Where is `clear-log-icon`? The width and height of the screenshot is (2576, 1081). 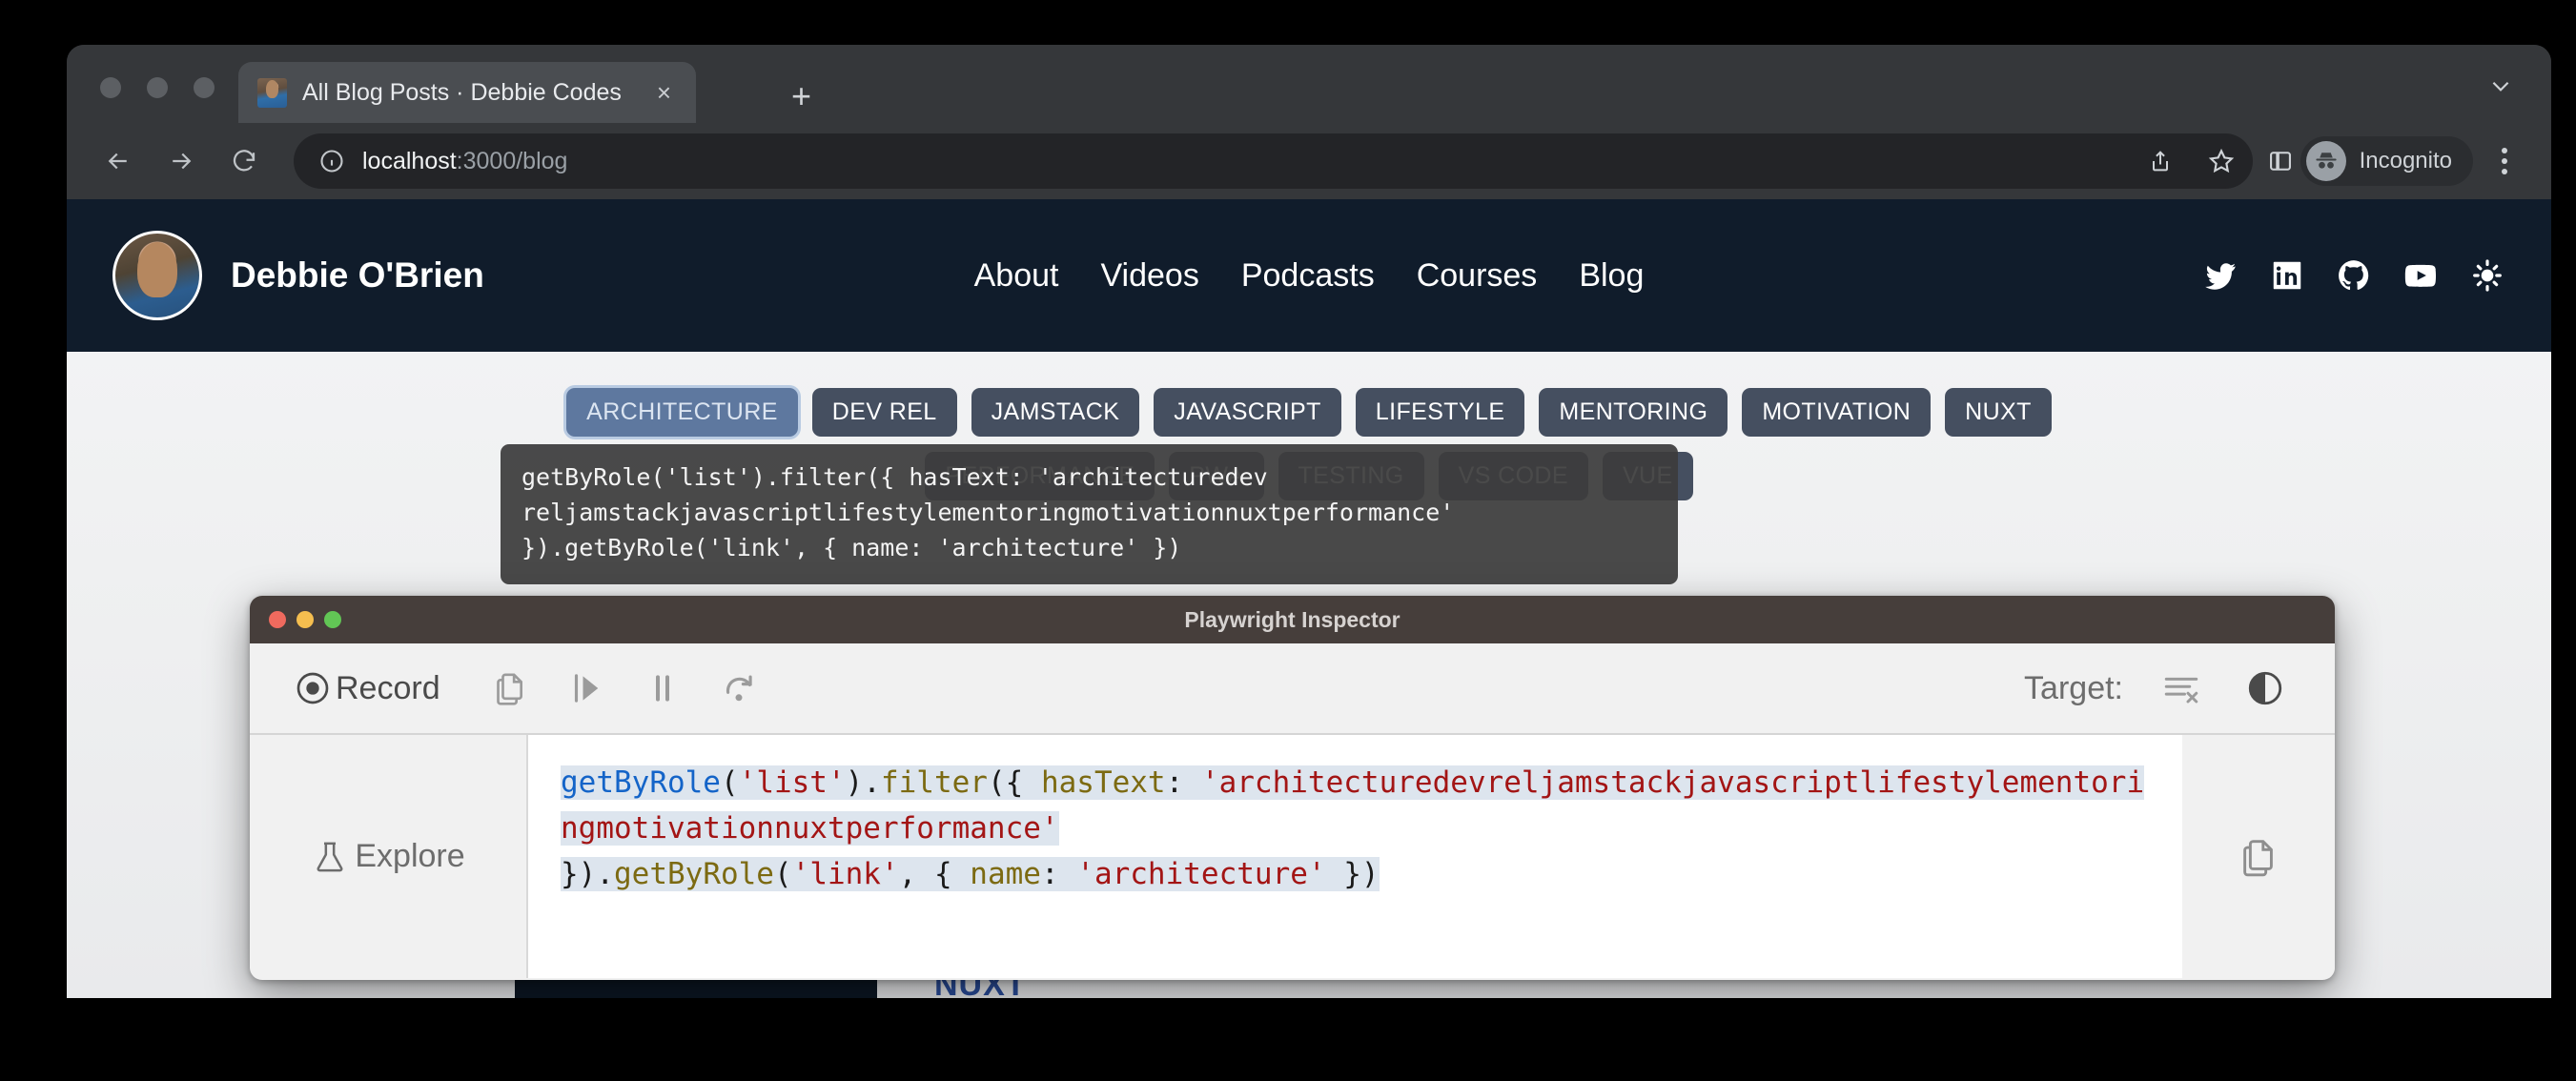 clear-log-icon is located at coordinates (2181, 691).